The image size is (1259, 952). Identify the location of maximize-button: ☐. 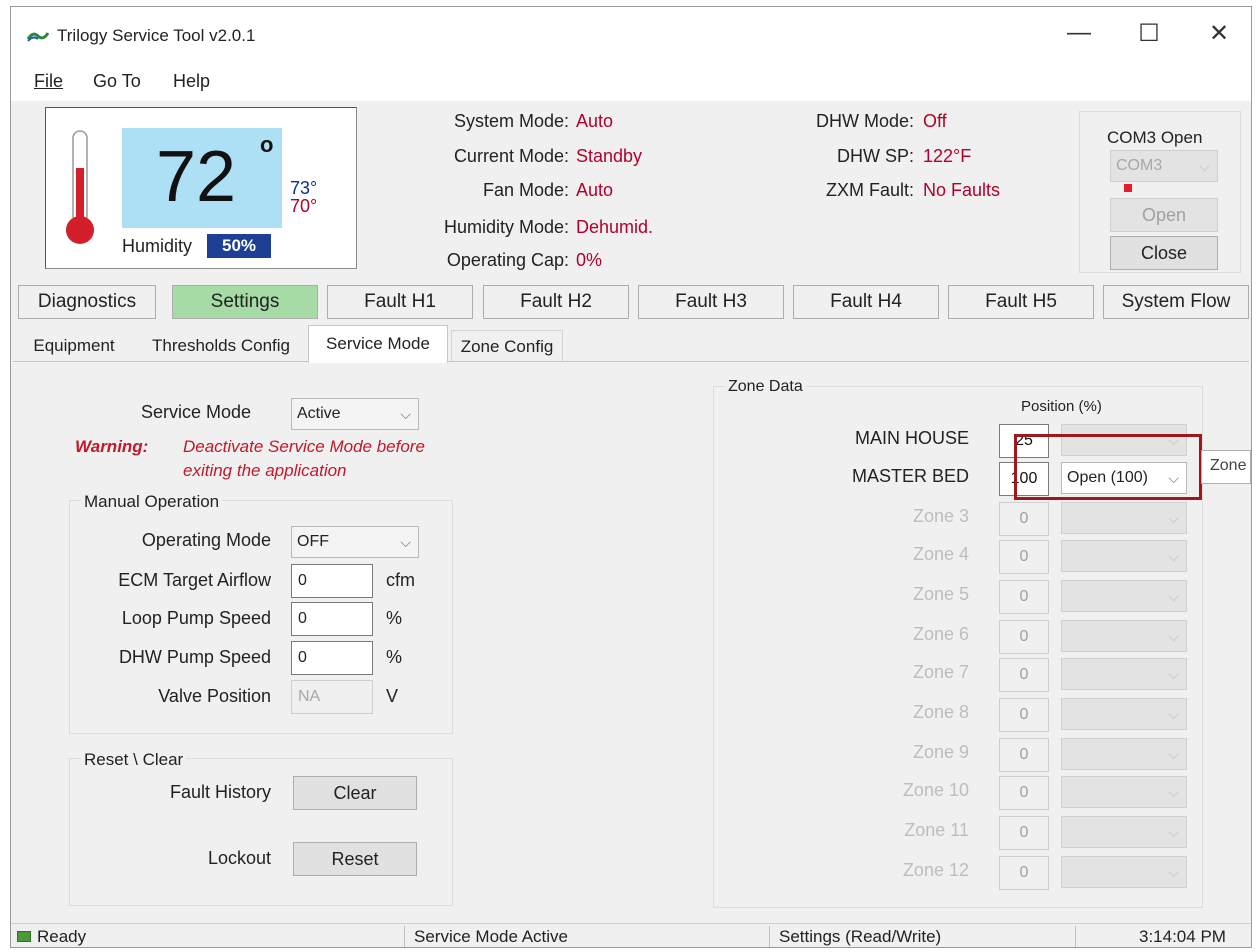
(1149, 34).